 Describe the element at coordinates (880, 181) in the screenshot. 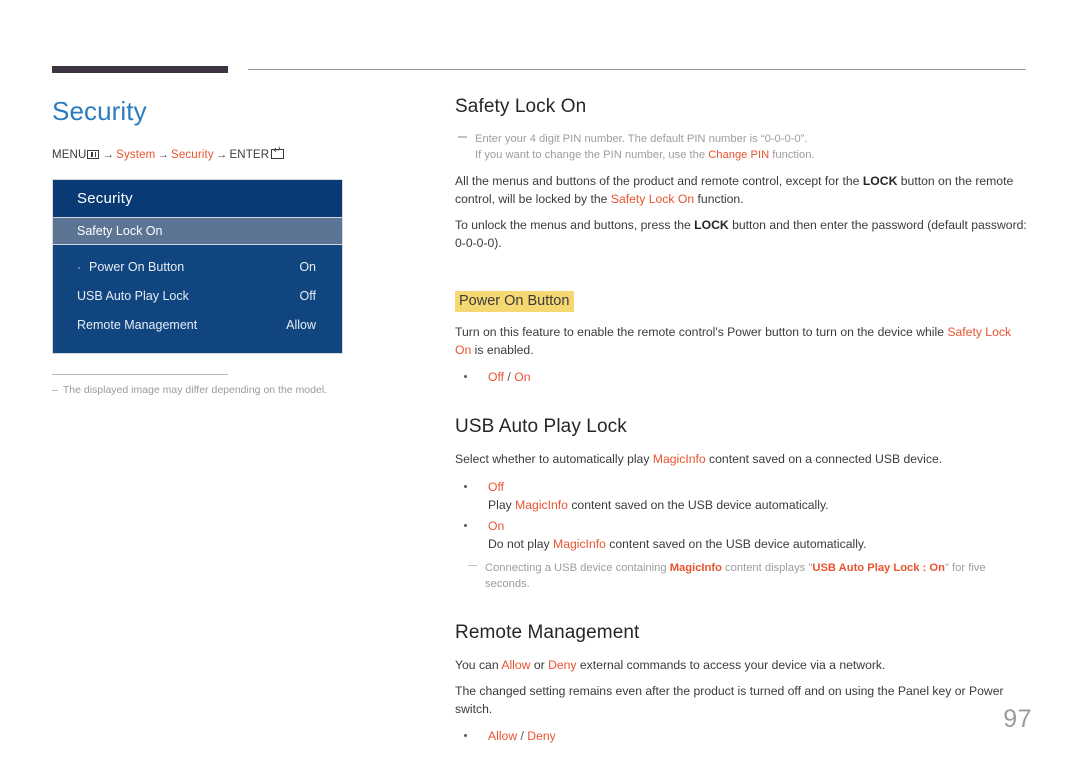

I see `safety-lock-on-p0-part-1: LOCK` at that location.